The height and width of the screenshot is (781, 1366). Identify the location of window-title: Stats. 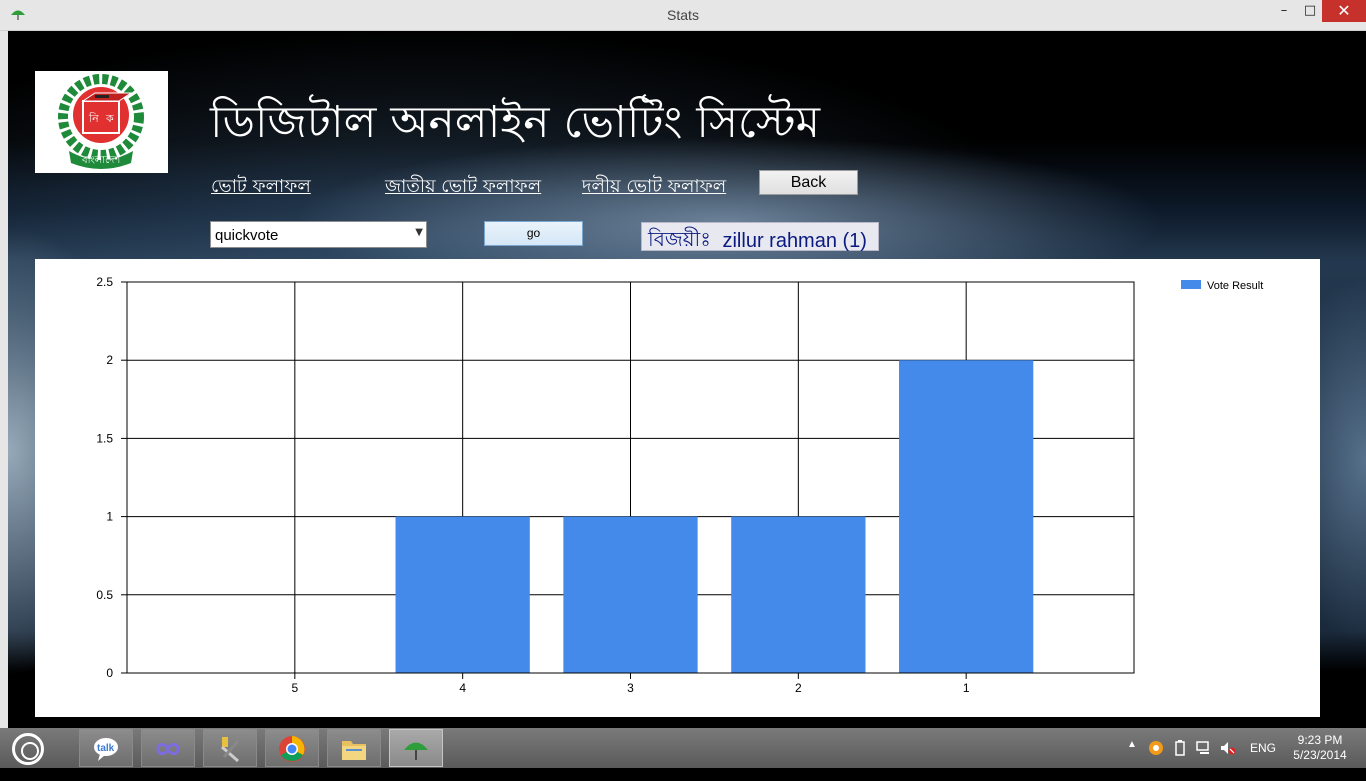
(683, 15).